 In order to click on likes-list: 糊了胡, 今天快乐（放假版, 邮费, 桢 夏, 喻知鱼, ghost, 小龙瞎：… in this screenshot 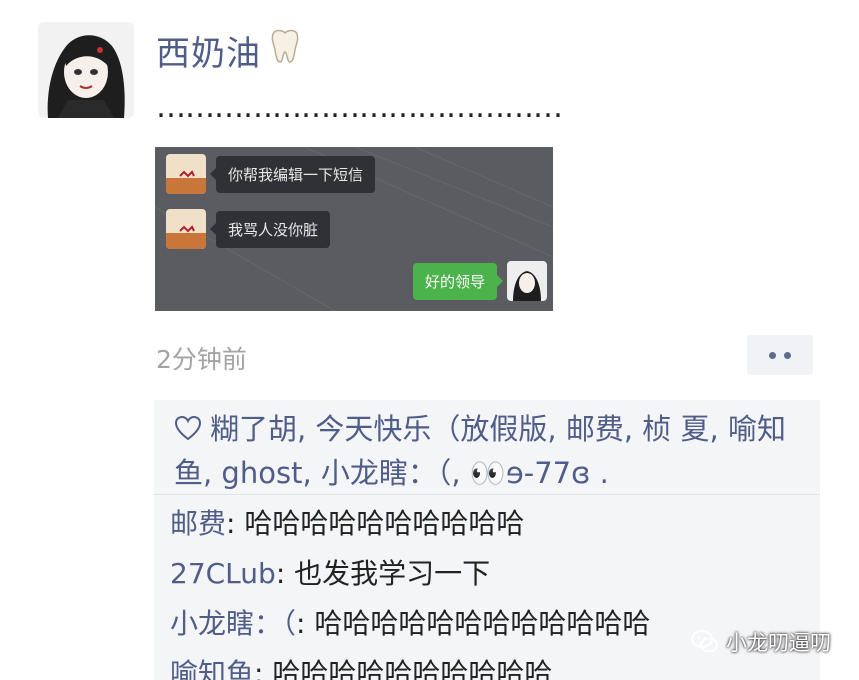, I will do `click(487, 447)`.